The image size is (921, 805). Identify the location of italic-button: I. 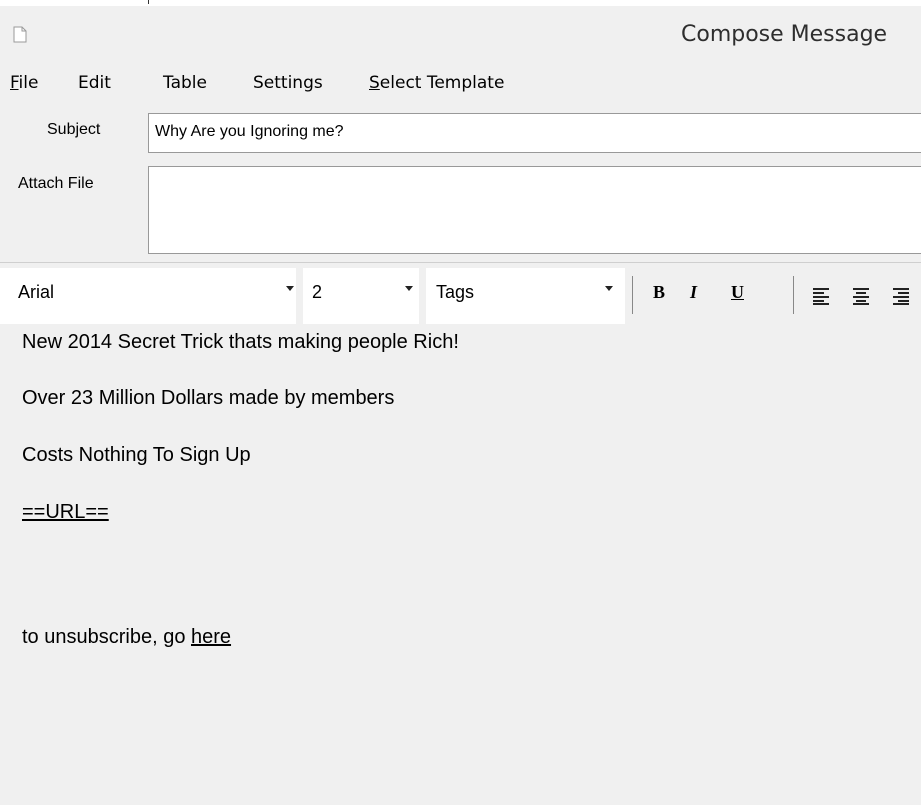
(693, 292).